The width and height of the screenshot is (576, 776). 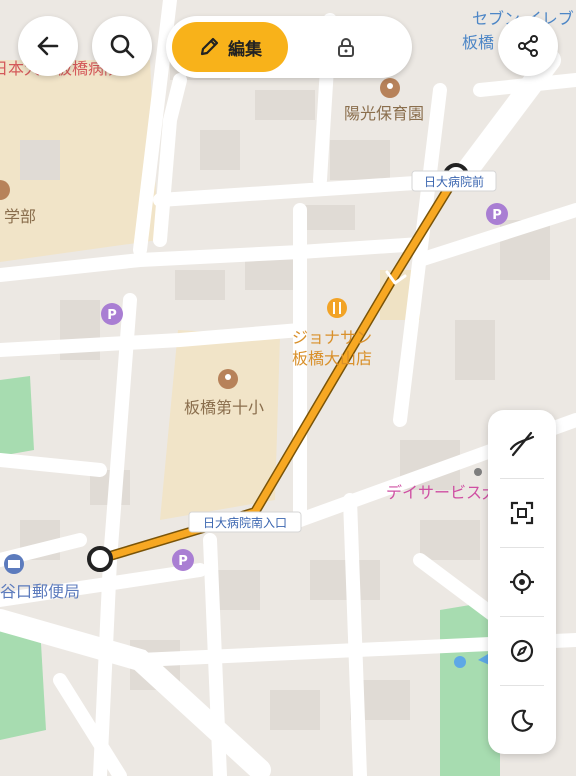 I want to click on svg-text: 日大病院南入口, so click(x=245, y=522).